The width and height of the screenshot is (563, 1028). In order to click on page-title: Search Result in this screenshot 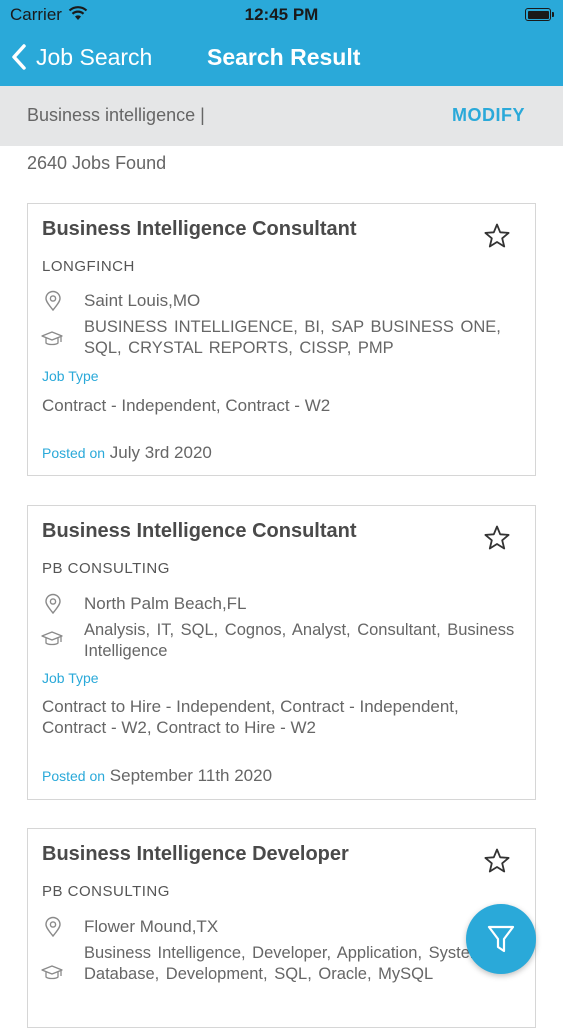, I will do `click(284, 57)`.